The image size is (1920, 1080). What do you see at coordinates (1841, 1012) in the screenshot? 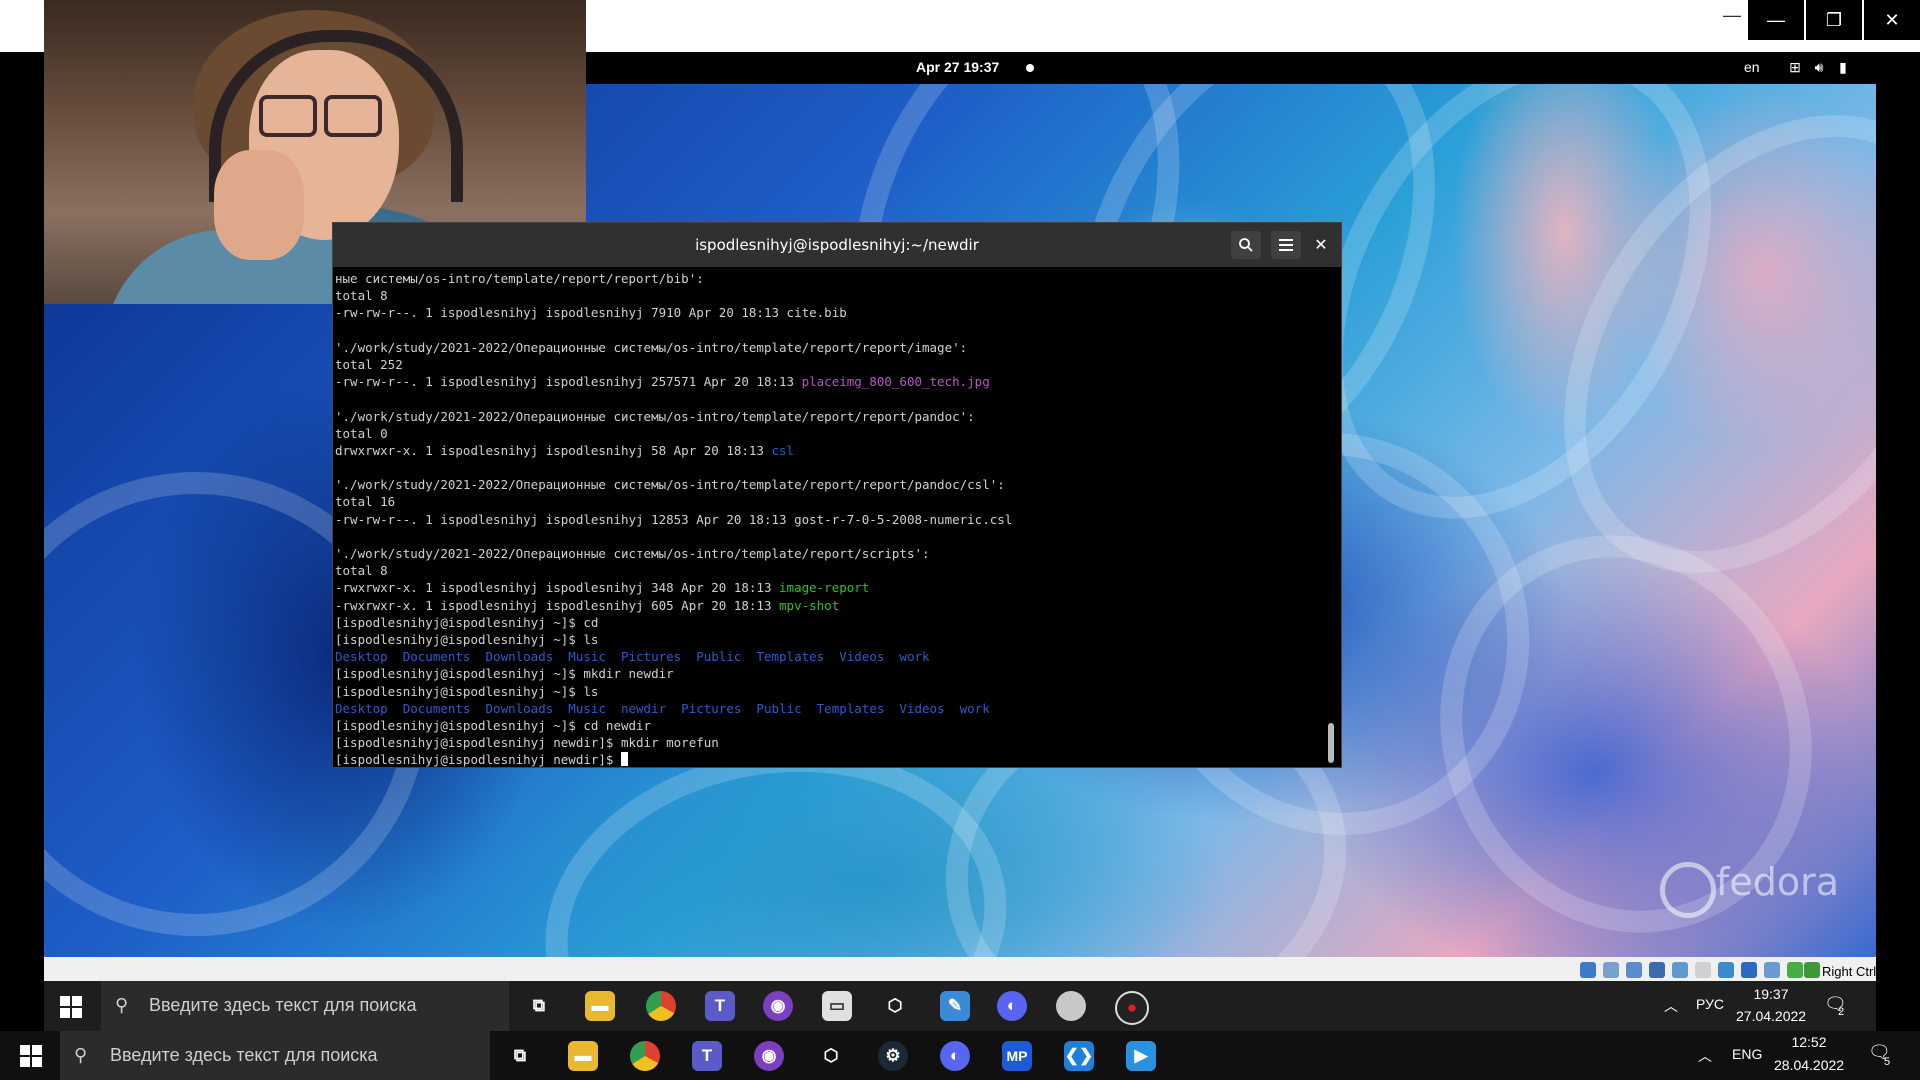
I see `guest-notification-count: 2` at bounding box center [1841, 1012].